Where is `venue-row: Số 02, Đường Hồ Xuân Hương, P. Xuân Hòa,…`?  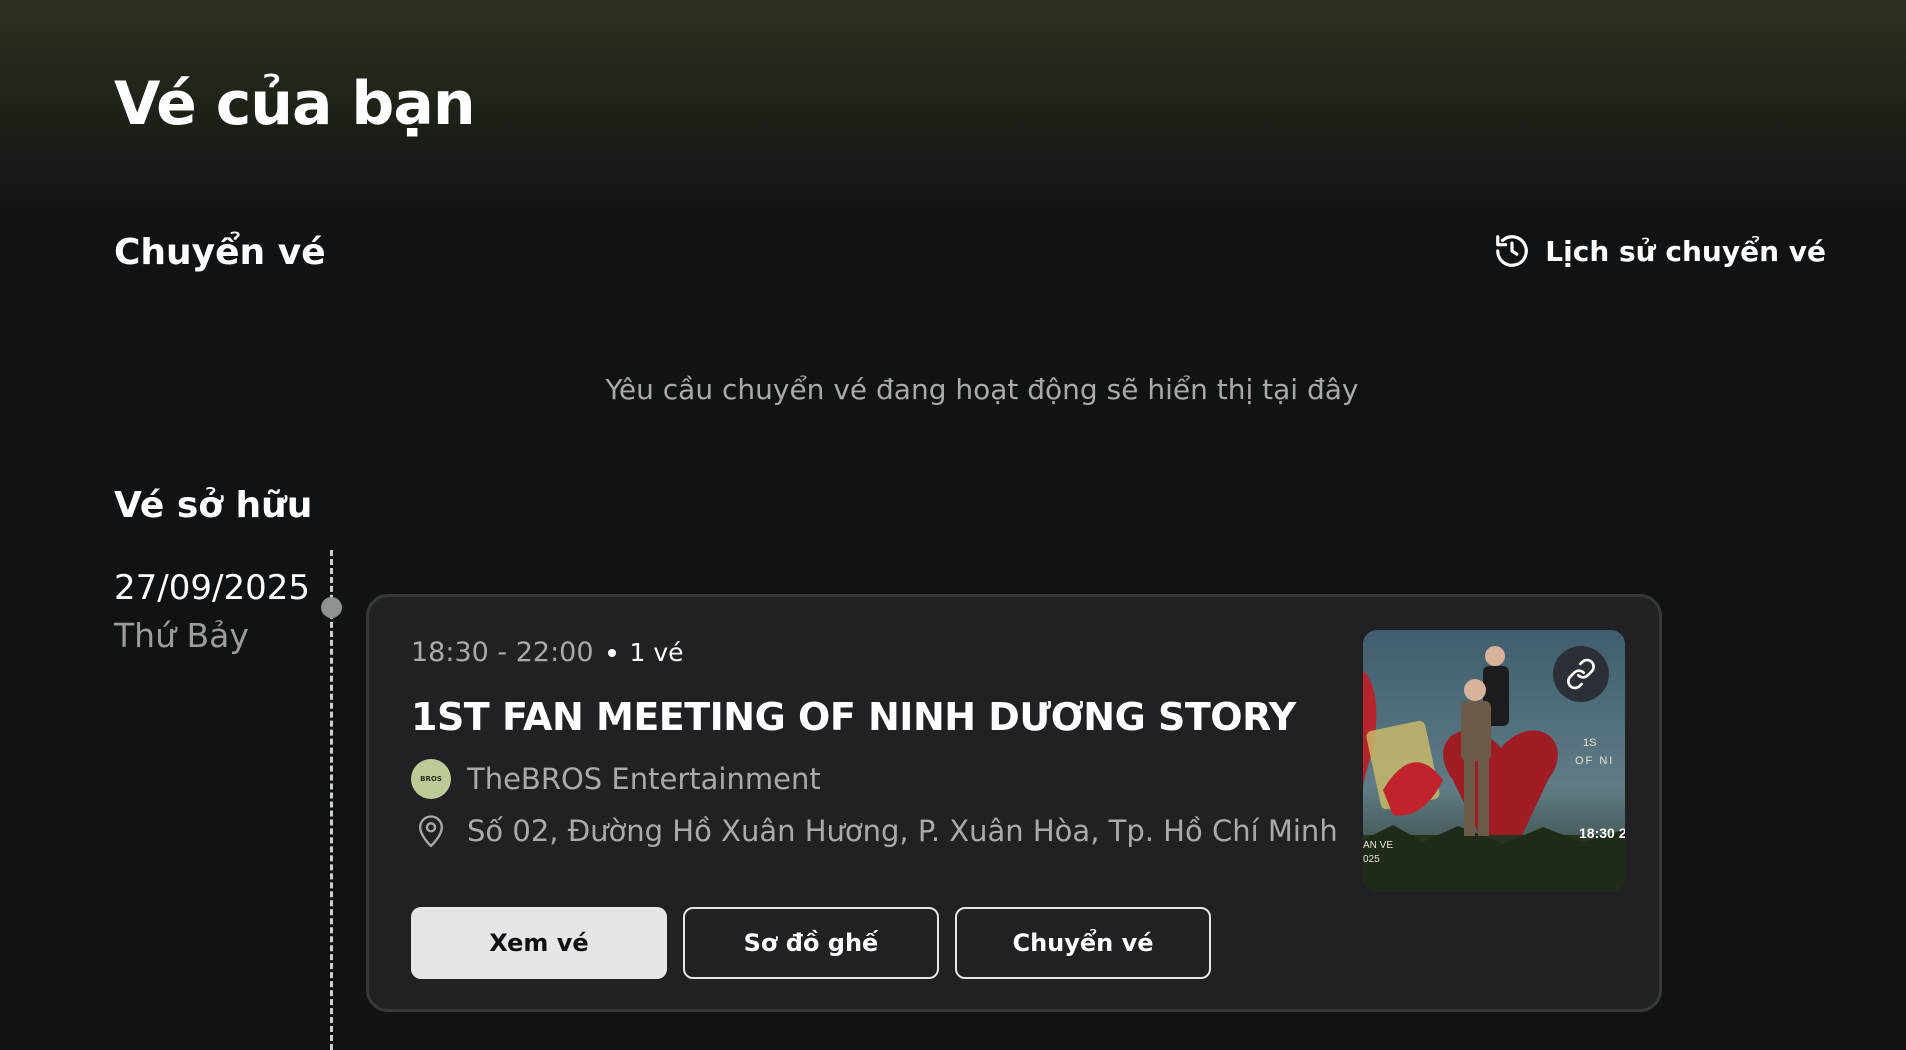
venue-row: Số 02, Đường Hồ Xuân Hương, P. Xuân Hòa,… is located at coordinates (874, 831).